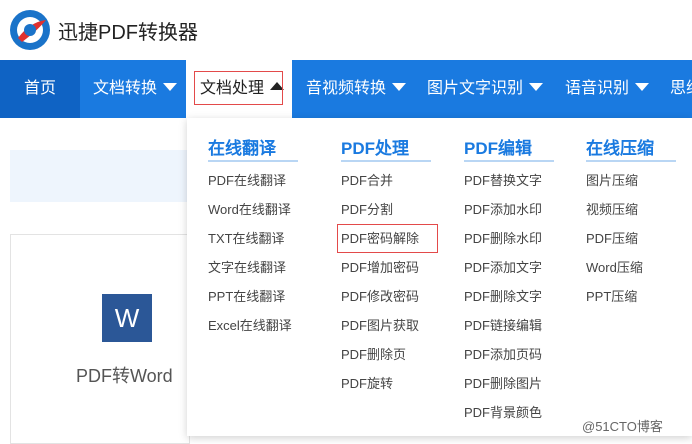 The image size is (692, 444). I want to click on menu-item: PPT压缩, so click(611, 295).